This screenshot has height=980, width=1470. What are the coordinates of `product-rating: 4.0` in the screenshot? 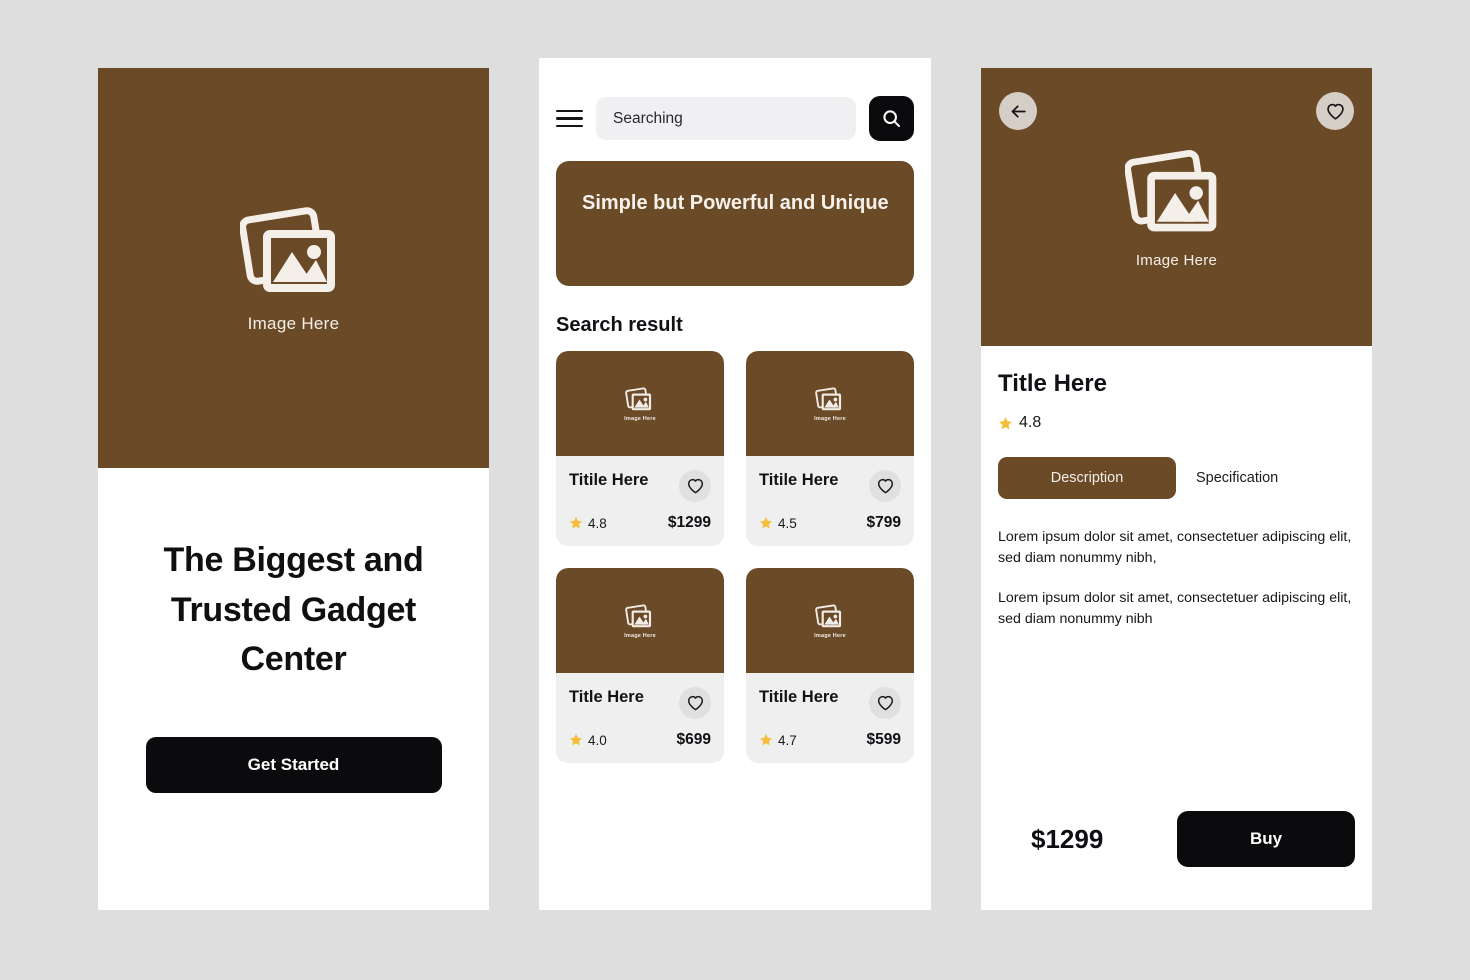 It's located at (588, 740).